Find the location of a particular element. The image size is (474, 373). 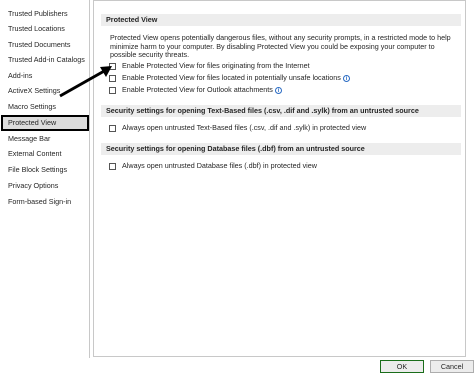

sidebar-item-file-block-settings: File Block Settings is located at coordinates (37, 170).